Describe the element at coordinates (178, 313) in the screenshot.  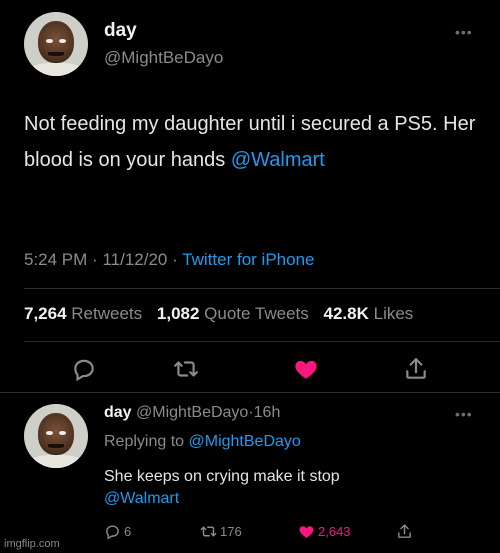
I see `quotes-count: 1,082` at that location.